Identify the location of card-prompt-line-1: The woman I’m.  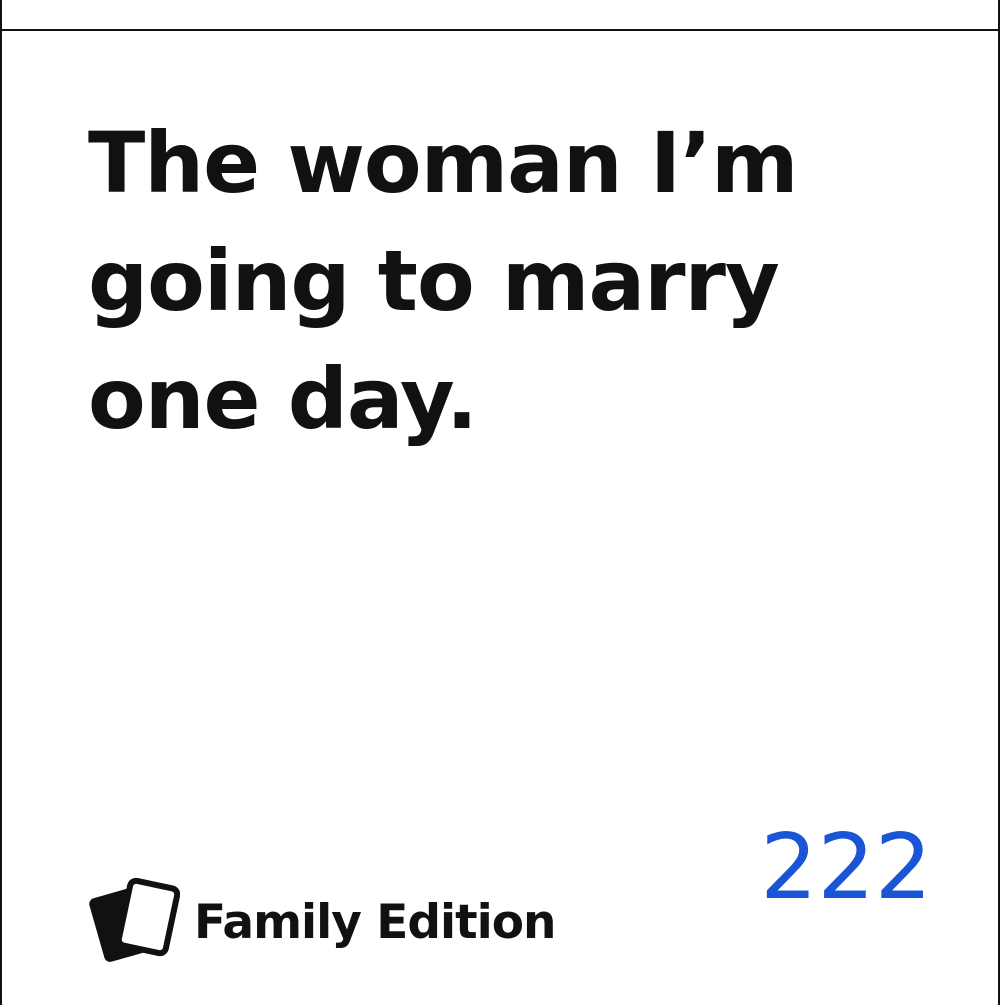
(443, 163).